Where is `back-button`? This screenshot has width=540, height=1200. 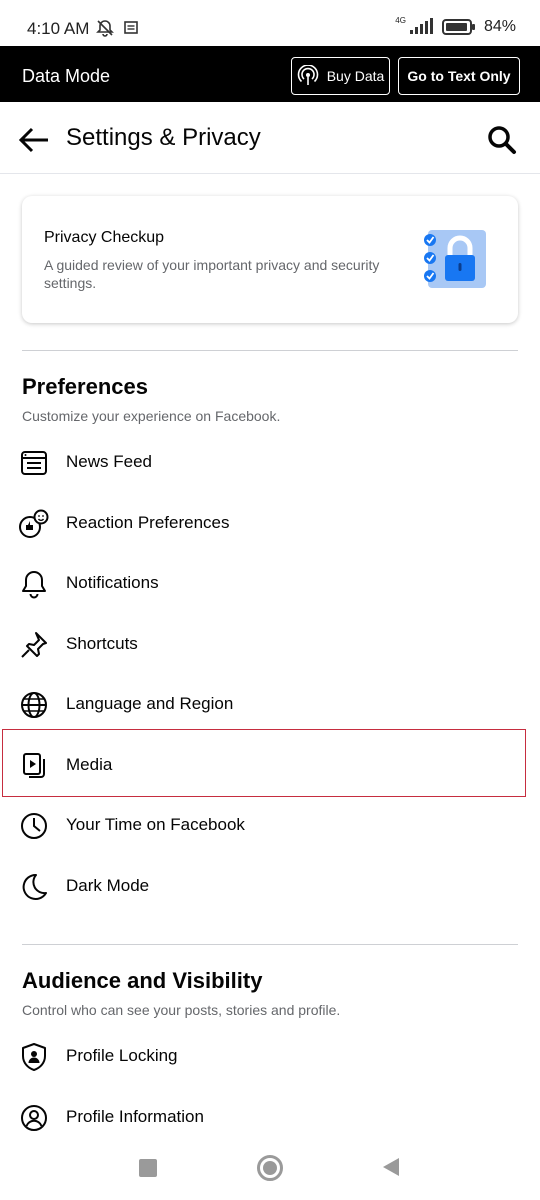
back-button is located at coordinates (34, 140).